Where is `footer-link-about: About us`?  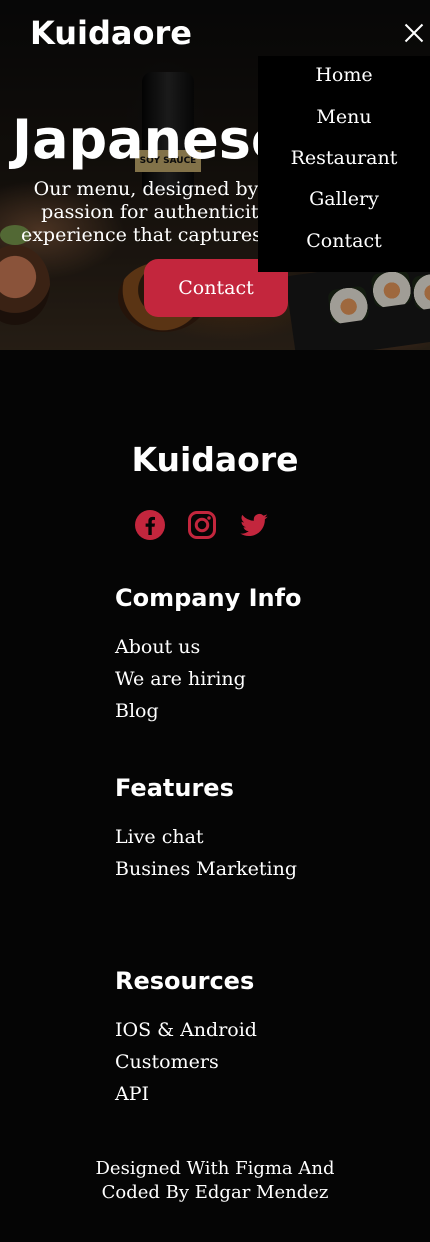 footer-link-about: About us is located at coordinates (157, 647).